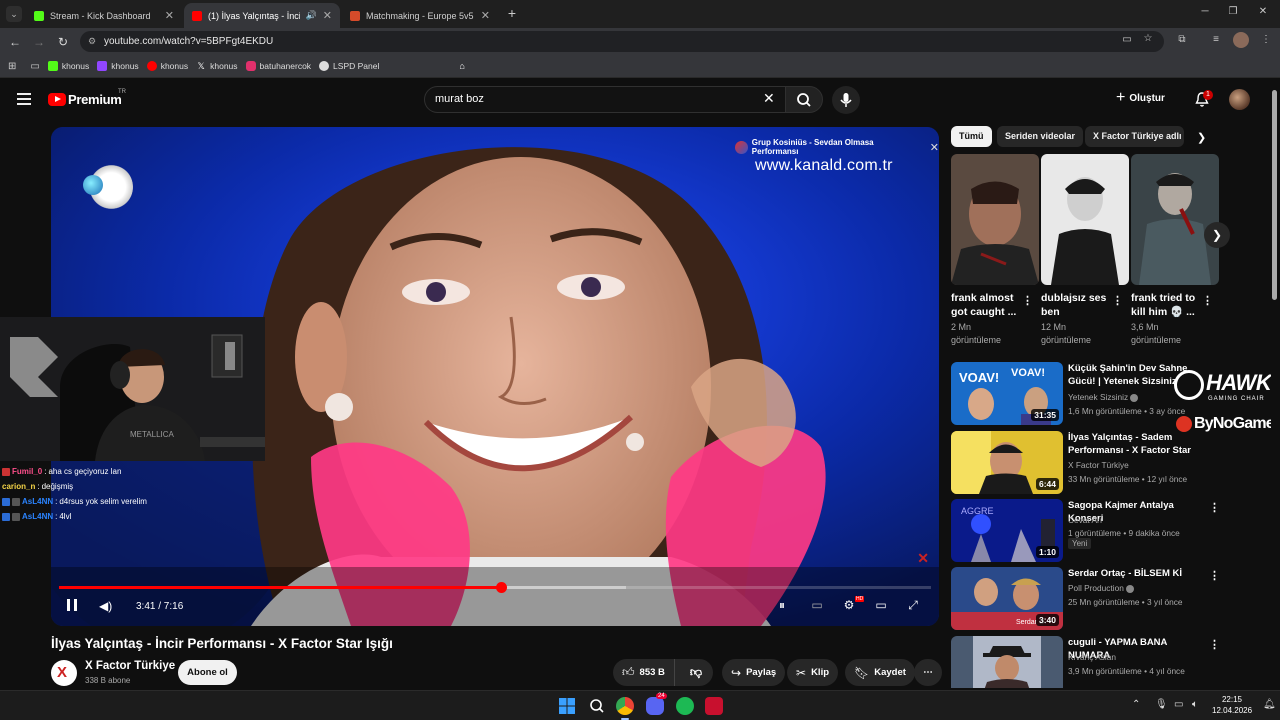 The width and height of the screenshot is (1280, 720). Describe the element at coordinates (63, 42) in the screenshot. I see `reload-icon: ↻` at that location.